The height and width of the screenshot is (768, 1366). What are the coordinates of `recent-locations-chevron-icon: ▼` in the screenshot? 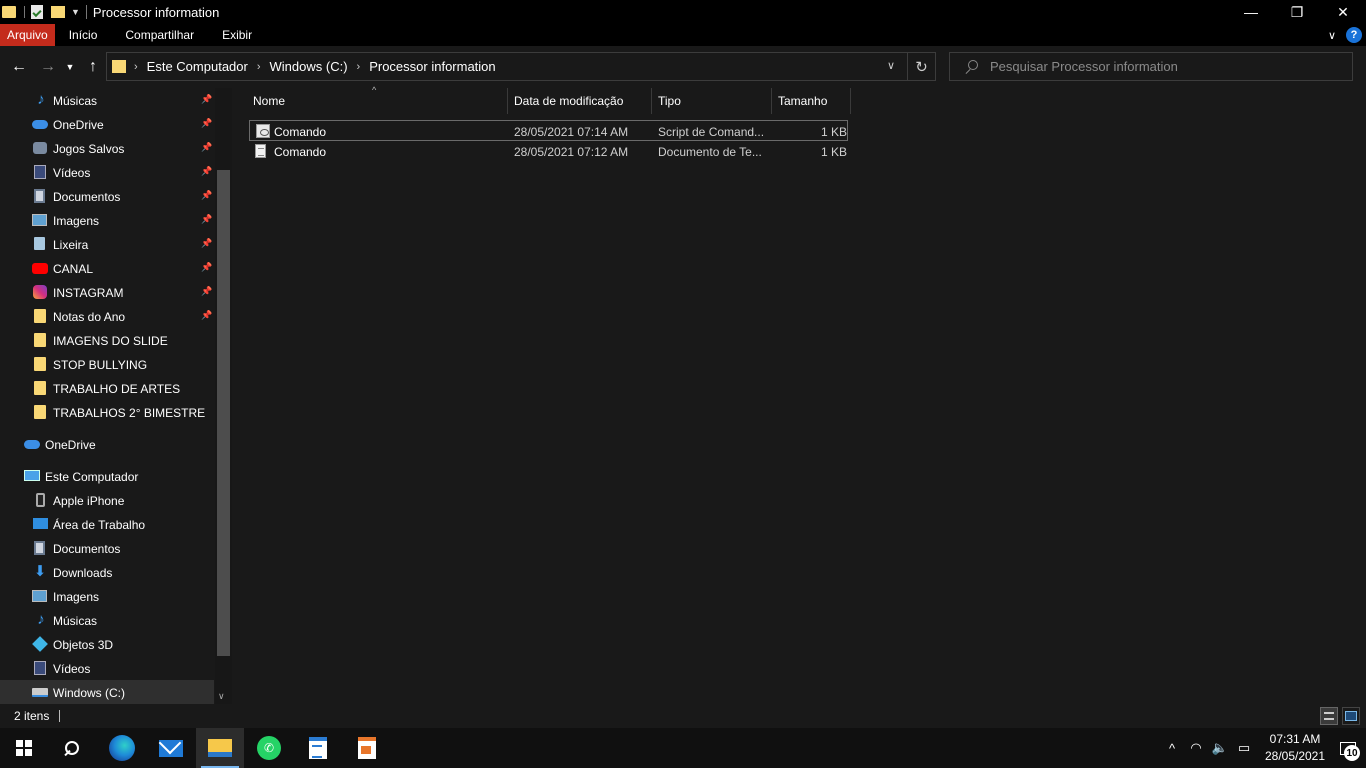 It's located at (70, 67).